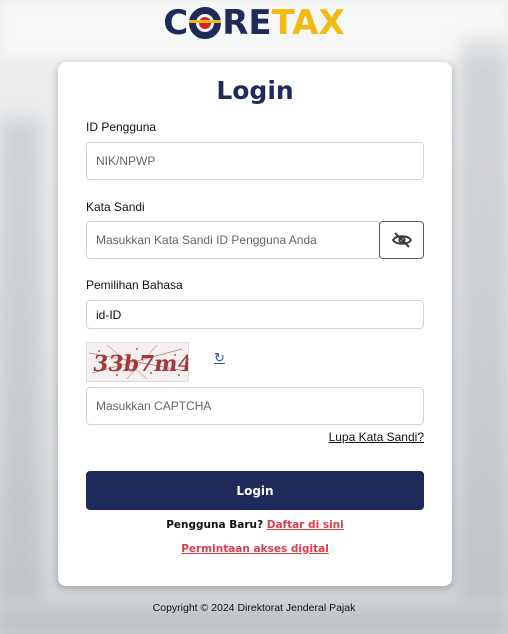 The image size is (508, 634). I want to click on coretax-logo: C RE TAX, so click(254, 23).